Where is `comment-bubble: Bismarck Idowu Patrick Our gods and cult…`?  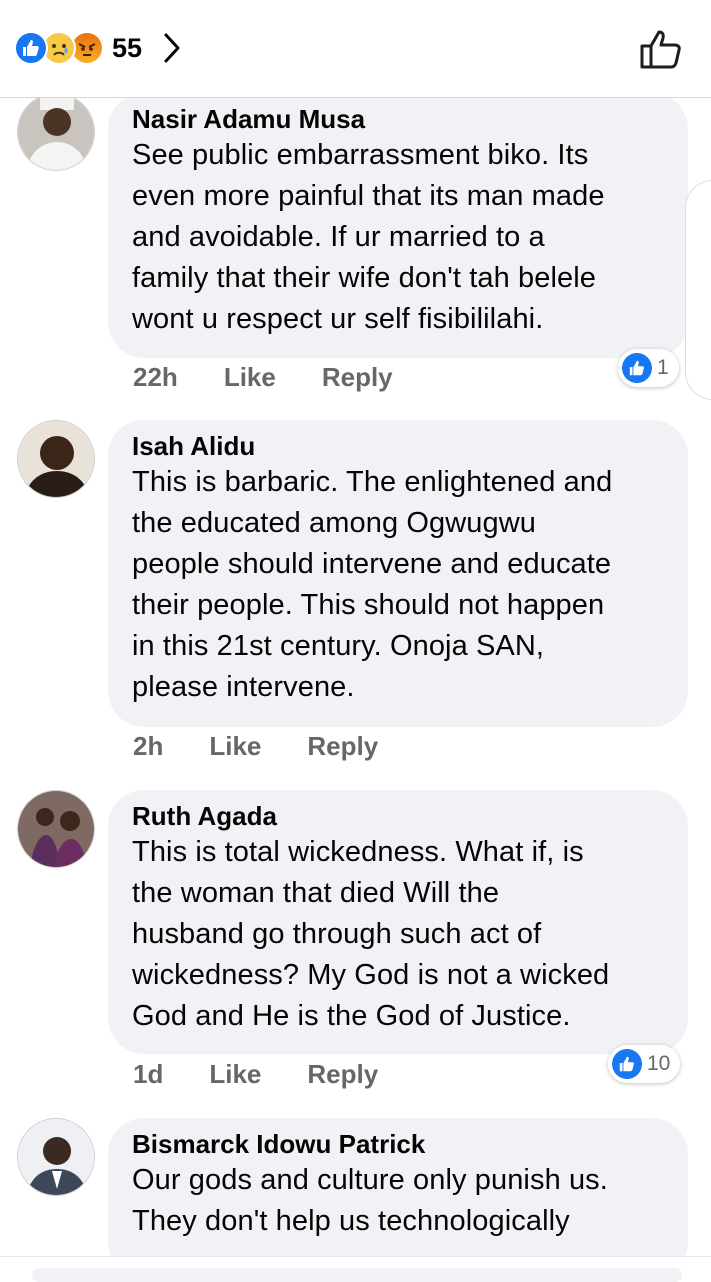
comment-bubble: Bismarck Idowu Patrick Our gods and cult… is located at coordinates (398, 1198).